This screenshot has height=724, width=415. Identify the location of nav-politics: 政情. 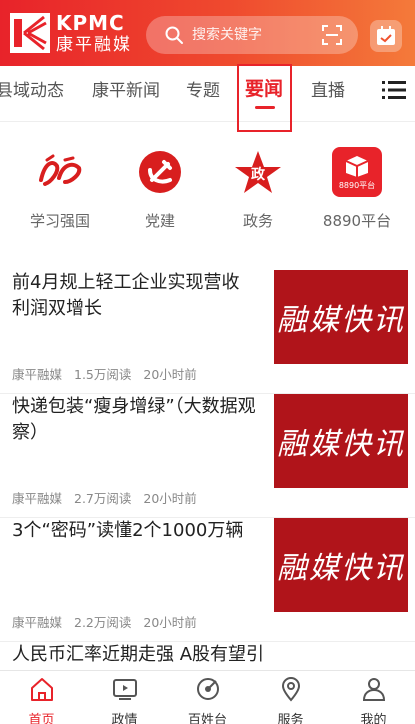
(124, 699).